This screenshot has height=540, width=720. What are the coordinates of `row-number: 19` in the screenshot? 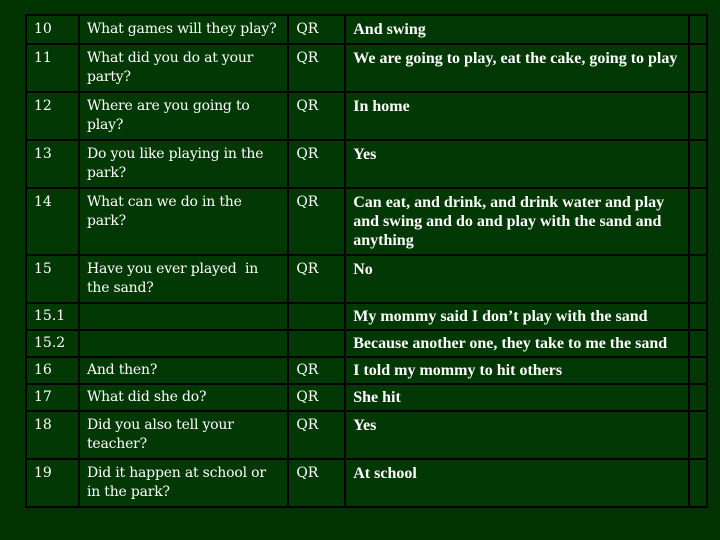 It's located at (52, 483).